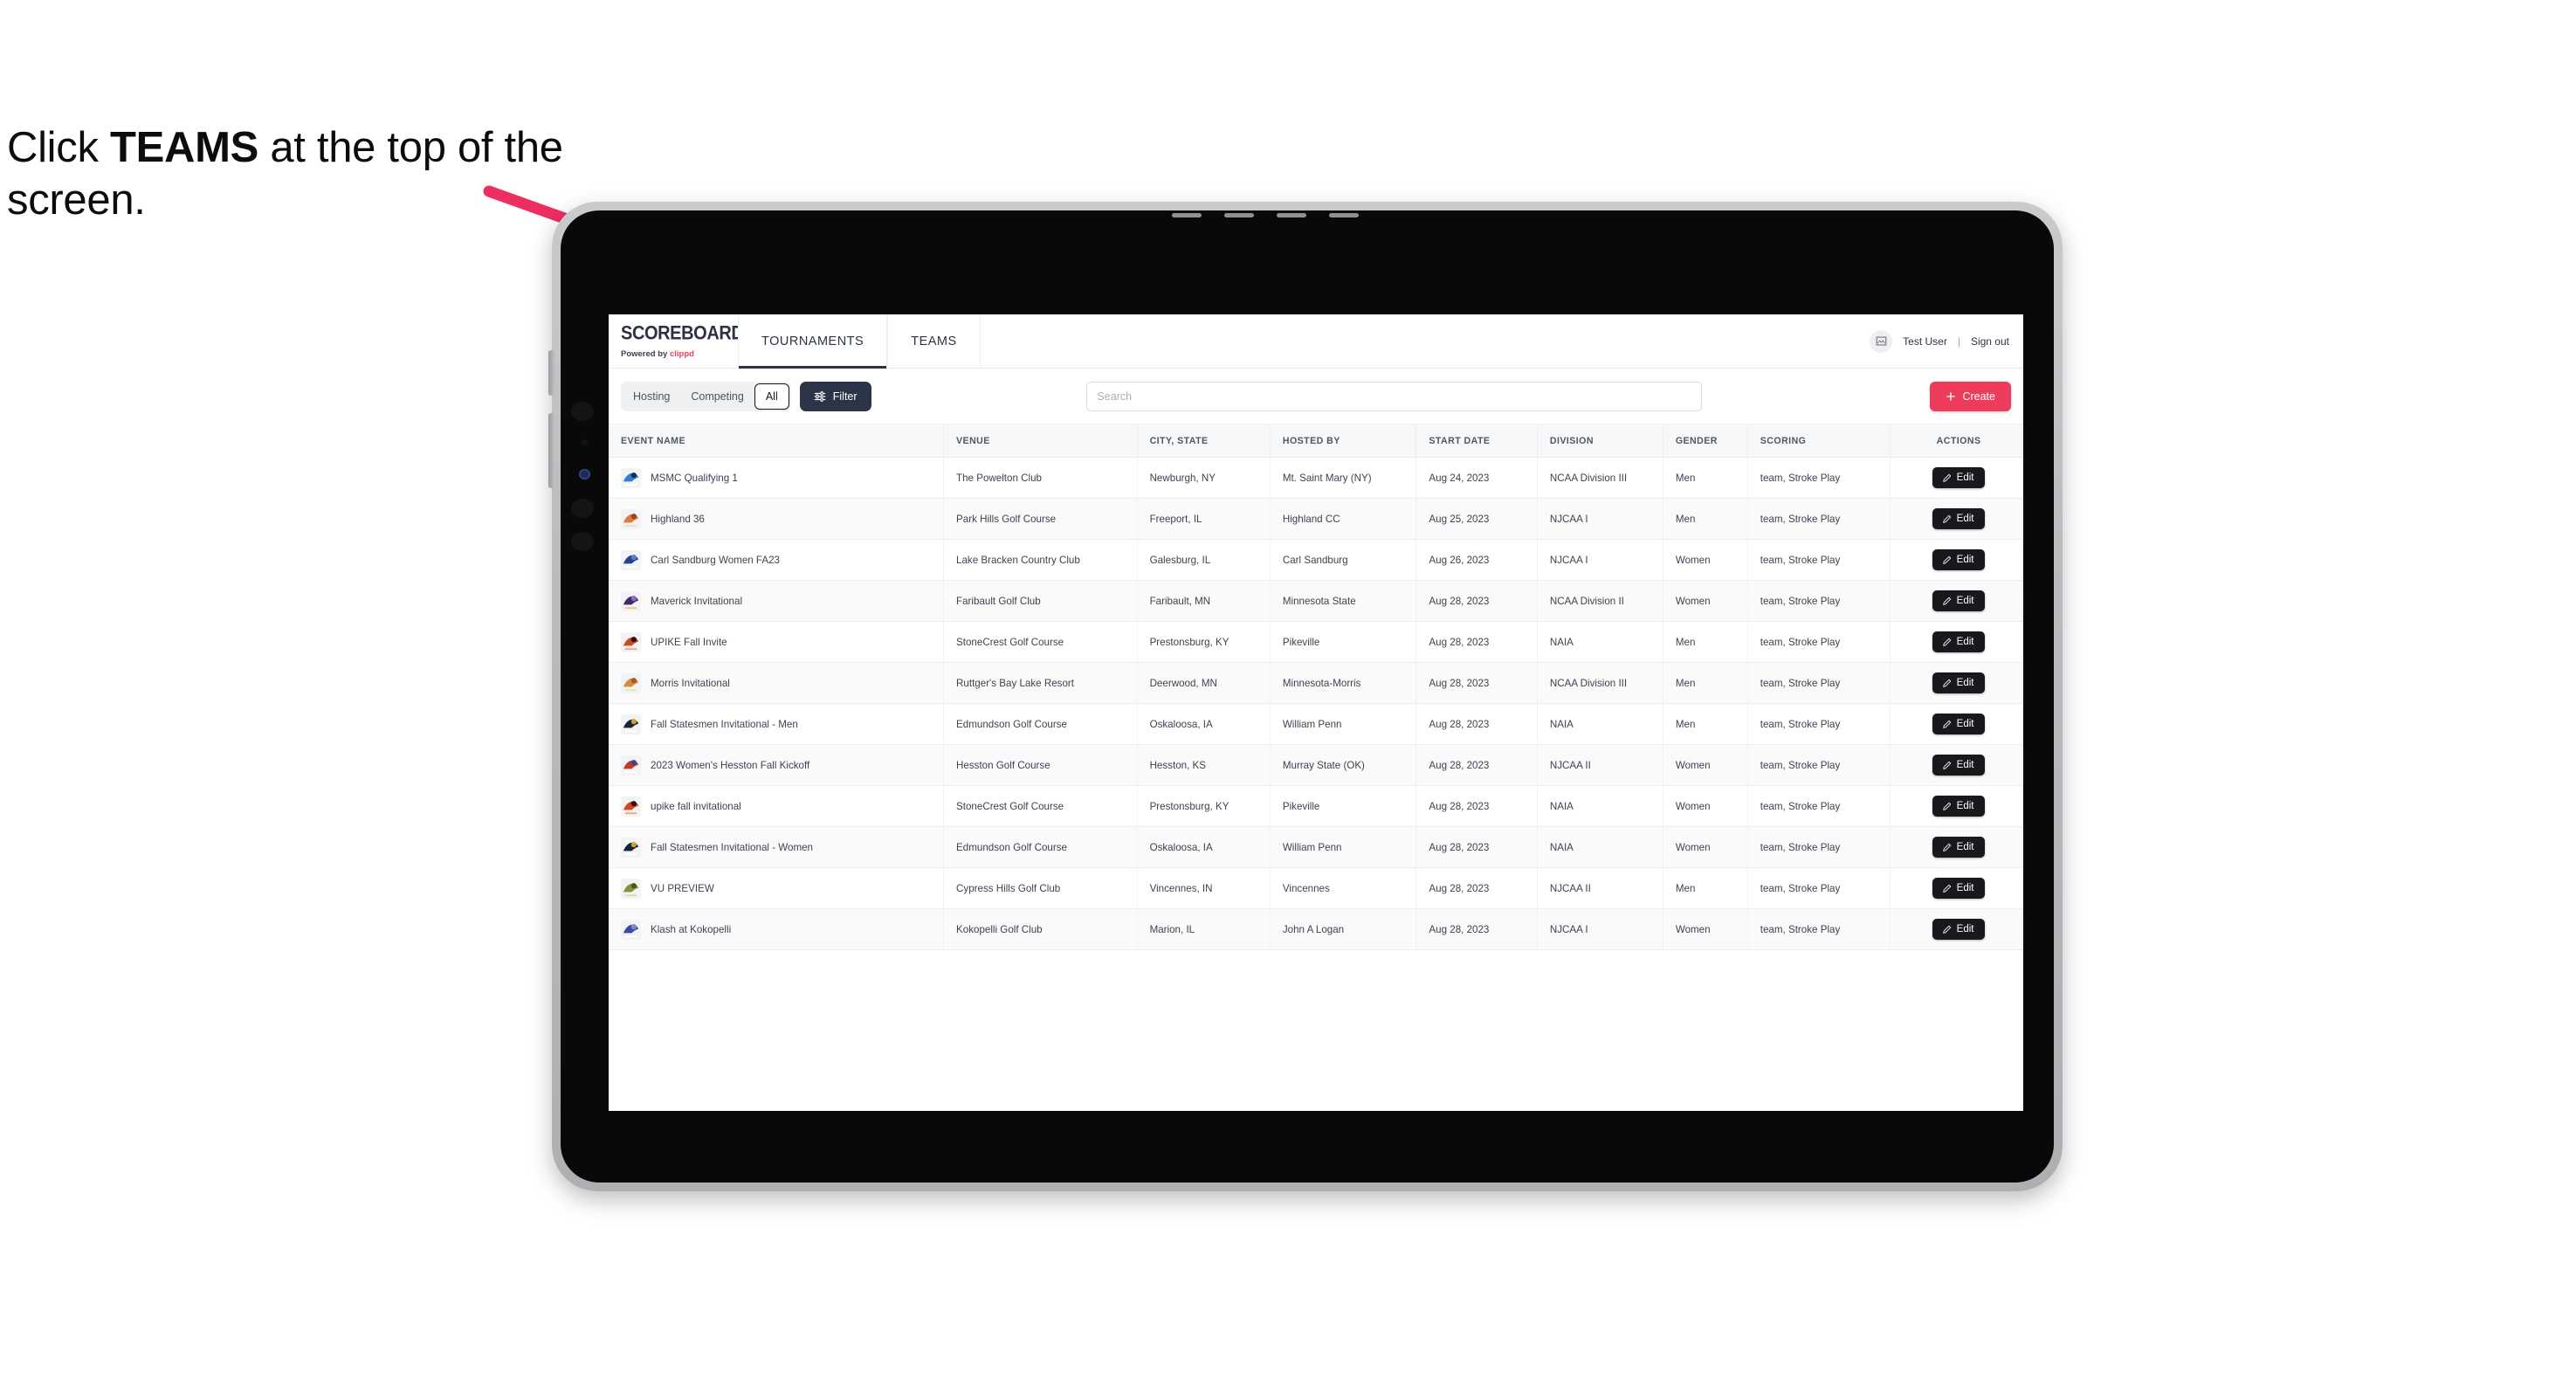  Describe the element at coordinates (1978, 396) in the screenshot. I see `create-button-label: Create` at that location.